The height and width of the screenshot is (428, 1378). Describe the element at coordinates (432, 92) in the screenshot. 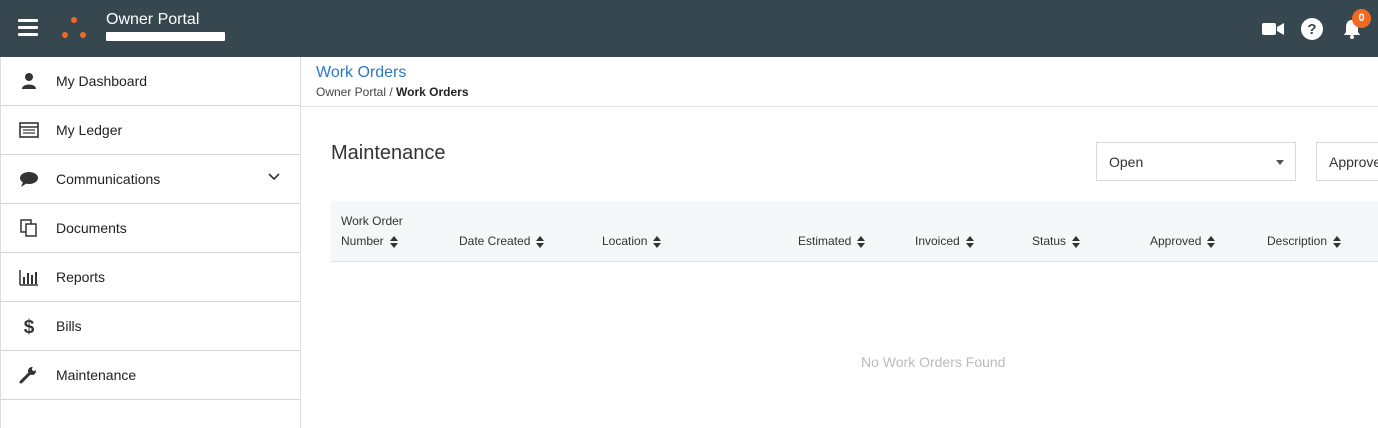

I see `breadcrumb-current: Work Orders` at that location.